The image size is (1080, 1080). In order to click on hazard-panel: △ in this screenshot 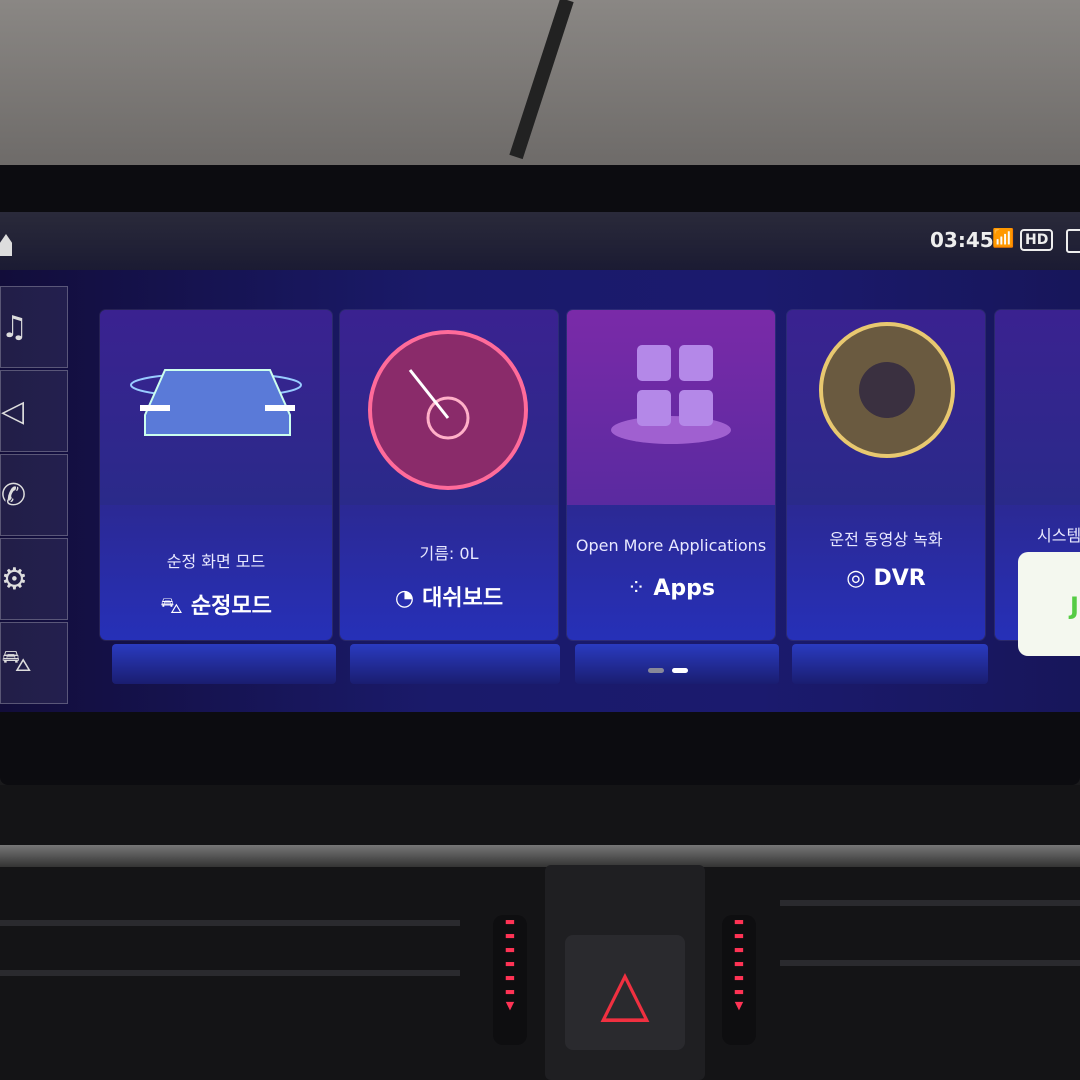, I will do `click(625, 972)`.